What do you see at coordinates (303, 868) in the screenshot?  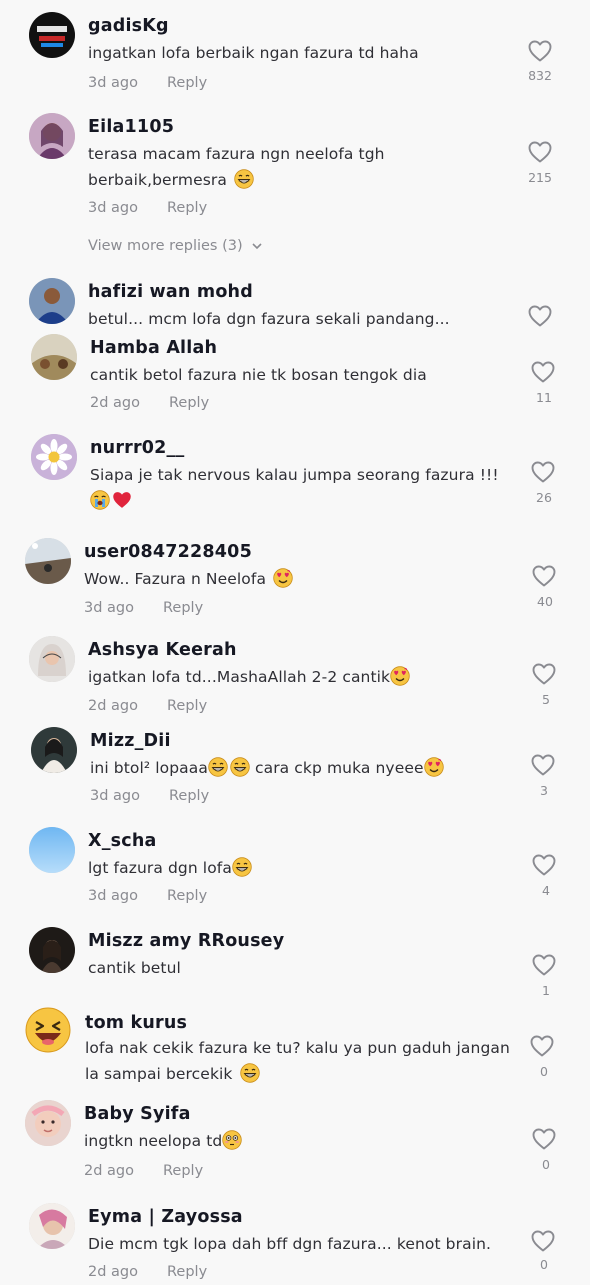 I see `comment-text: lgt fazura dgn lofa` at bounding box center [303, 868].